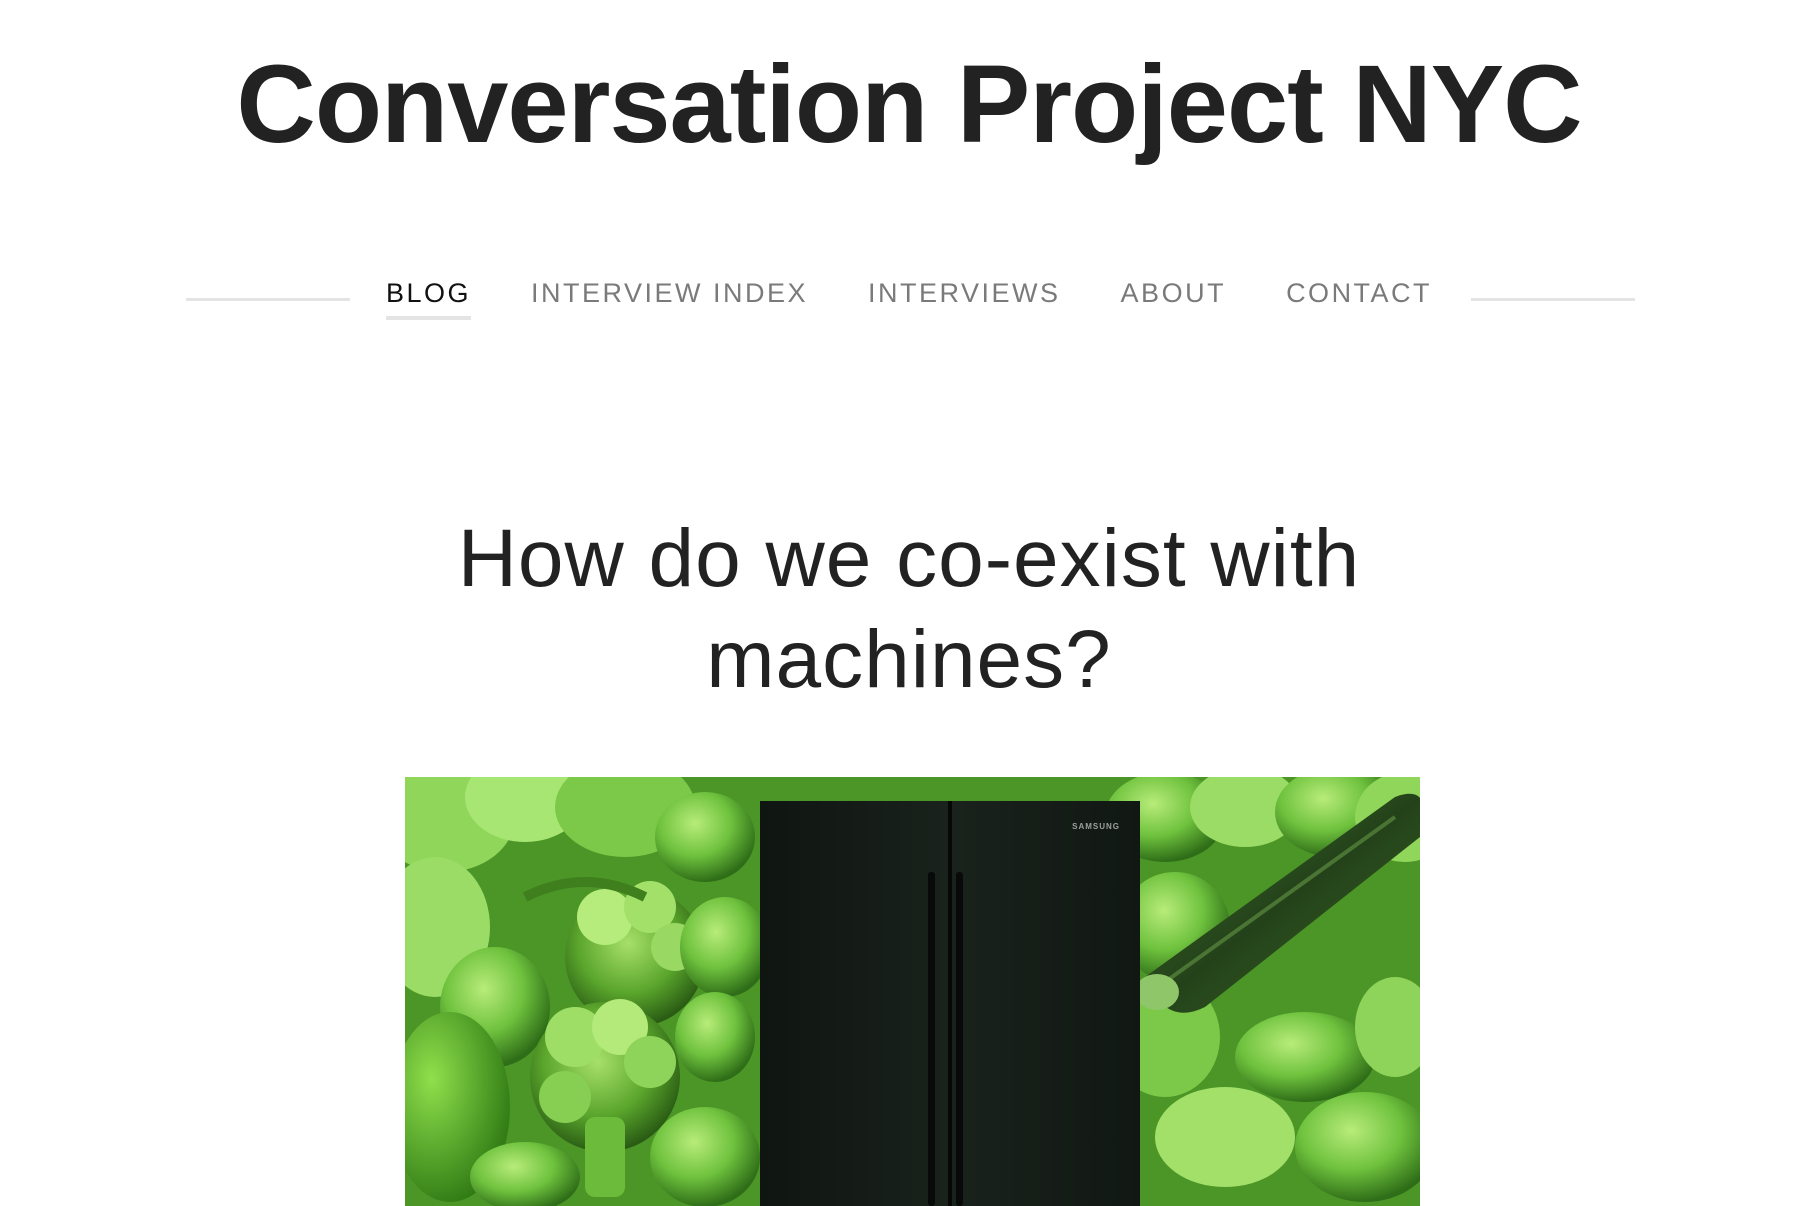  Describe the element at coordinates (909, 659) in the screenshot. I see `post-title-line-2: machines?` at that location.